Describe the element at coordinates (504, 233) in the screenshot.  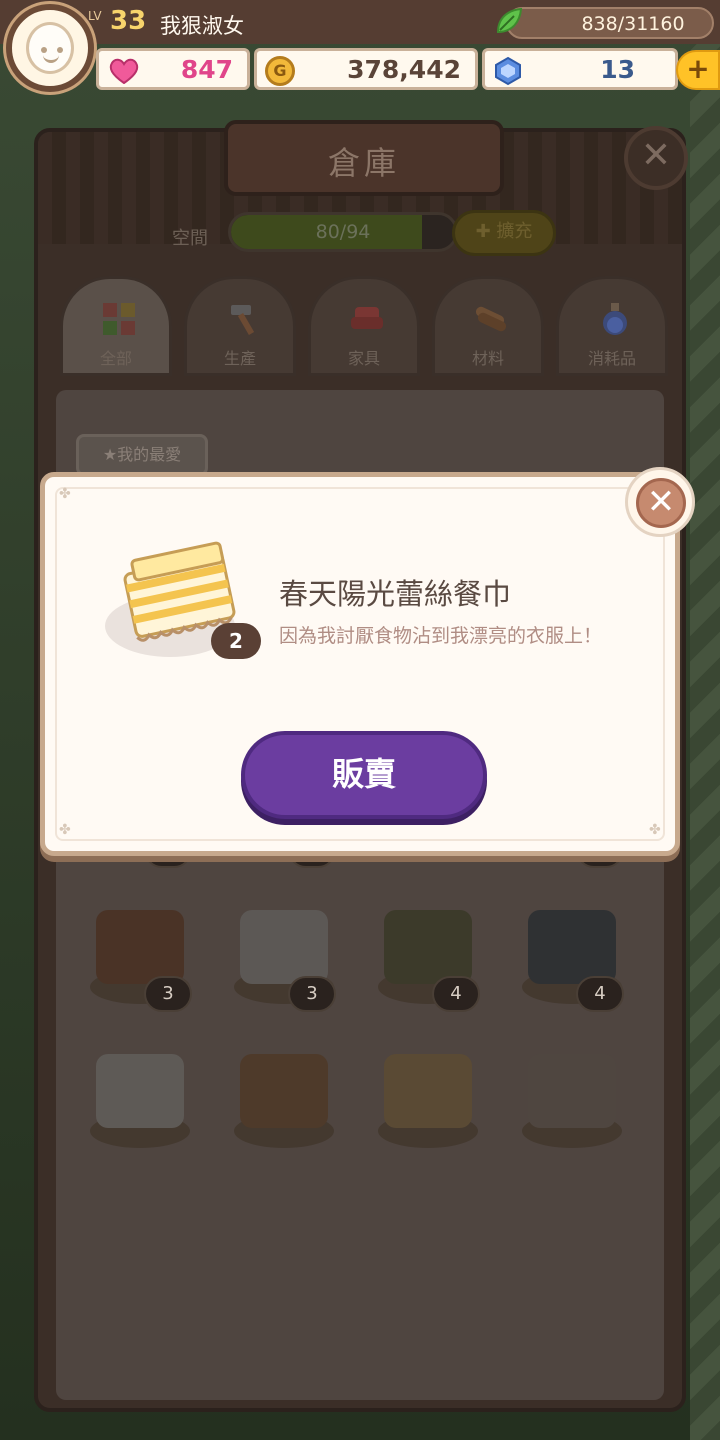
I see `expand-button: ✚ 擴充` at that location.